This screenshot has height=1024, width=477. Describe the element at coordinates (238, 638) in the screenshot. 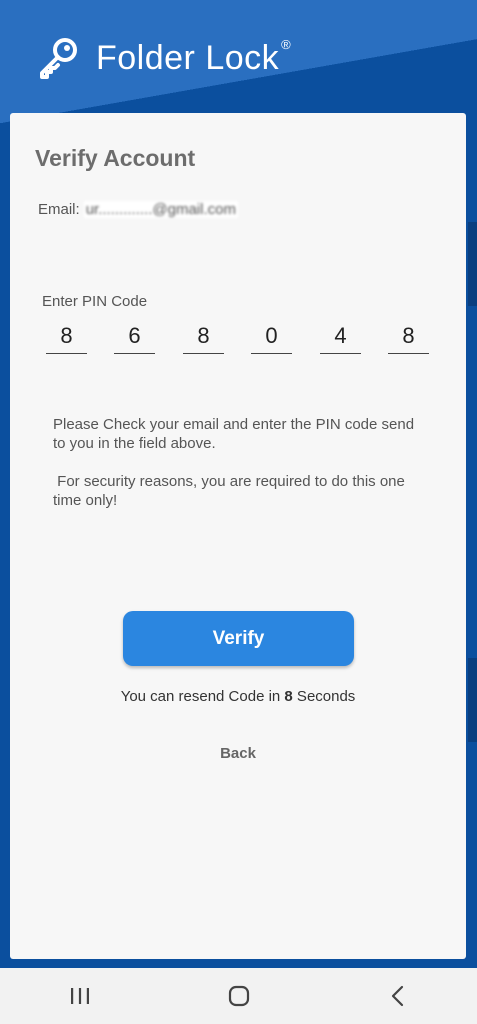

I see `verify-button: Verify` at that location.